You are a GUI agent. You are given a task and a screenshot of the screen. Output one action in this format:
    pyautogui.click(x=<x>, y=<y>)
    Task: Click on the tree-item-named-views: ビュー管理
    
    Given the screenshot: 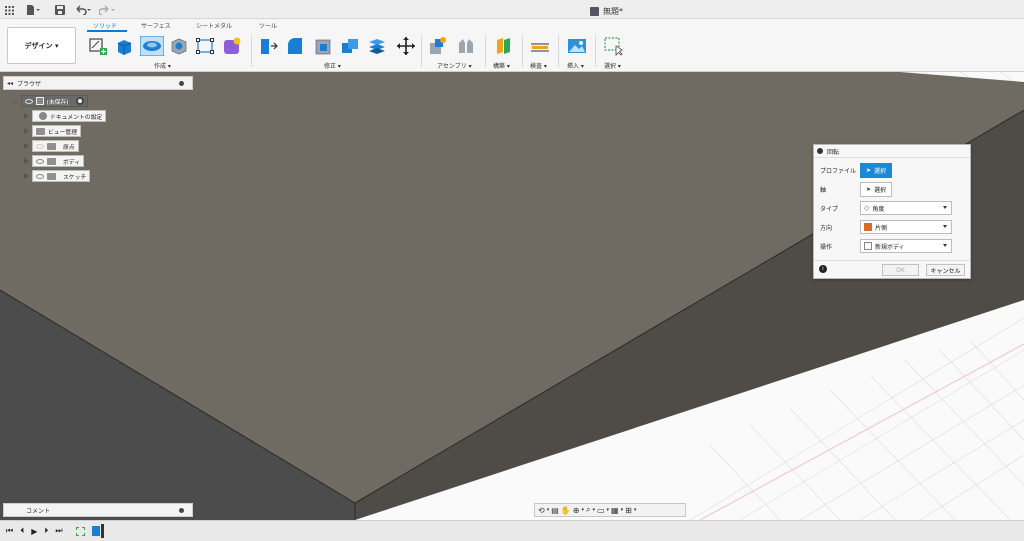 What is the action you would take?
    pyautogui.click(x=52, y=131)
    